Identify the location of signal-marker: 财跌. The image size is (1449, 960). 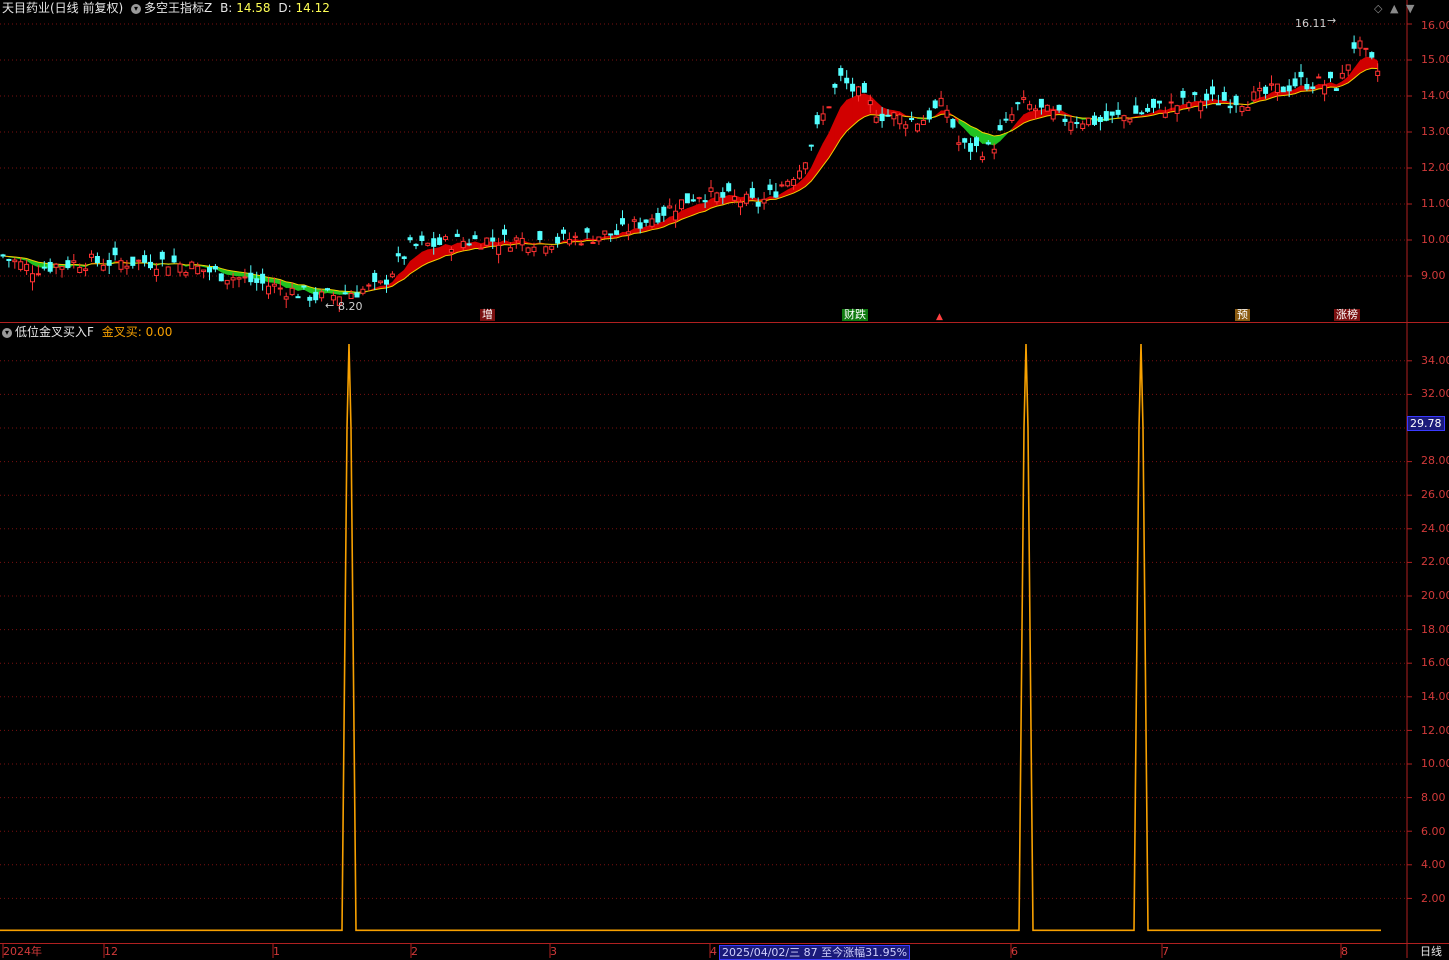
(855, 315).